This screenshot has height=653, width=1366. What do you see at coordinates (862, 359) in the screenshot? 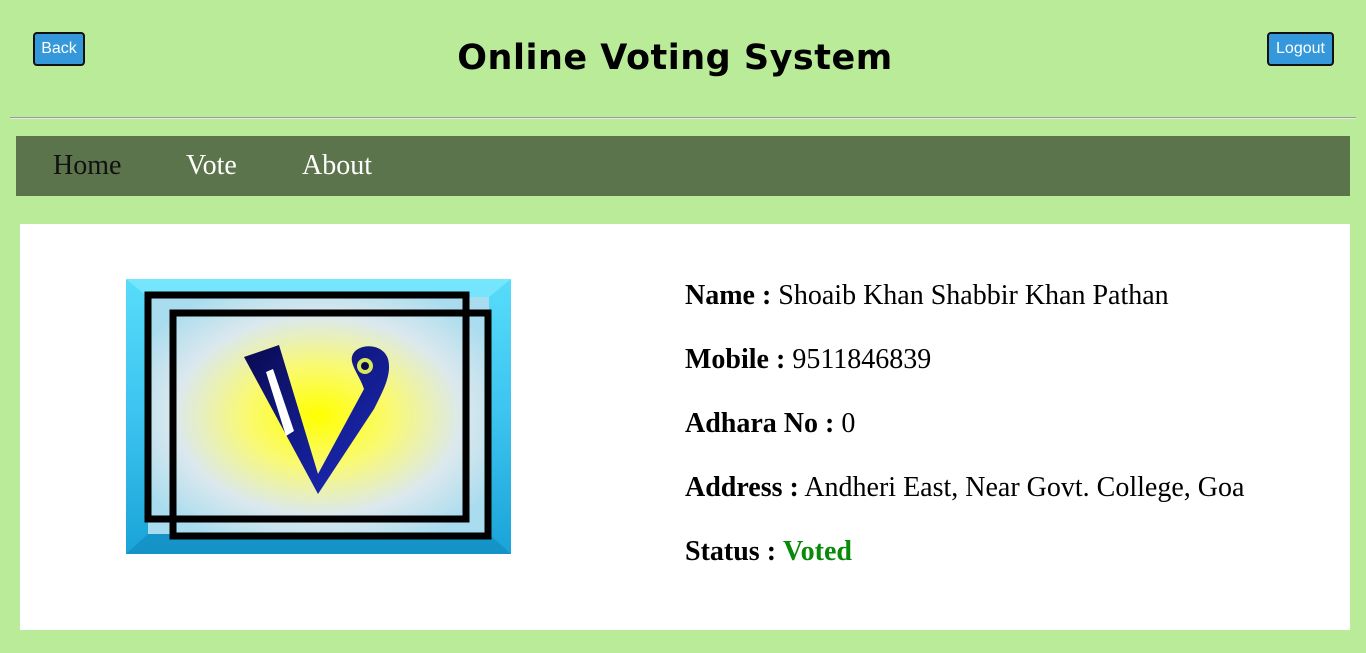
I see `mobile-value: 9511846839` at bounding box center [862, 359].